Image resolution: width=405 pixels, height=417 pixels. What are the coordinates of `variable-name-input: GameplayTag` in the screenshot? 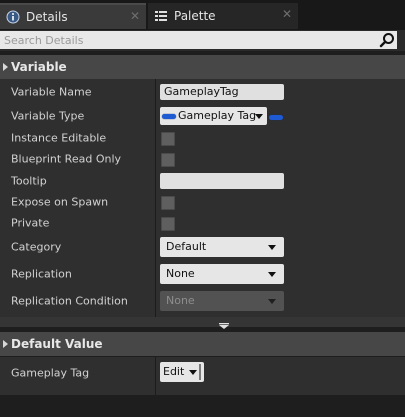 It's located at (222, 92).